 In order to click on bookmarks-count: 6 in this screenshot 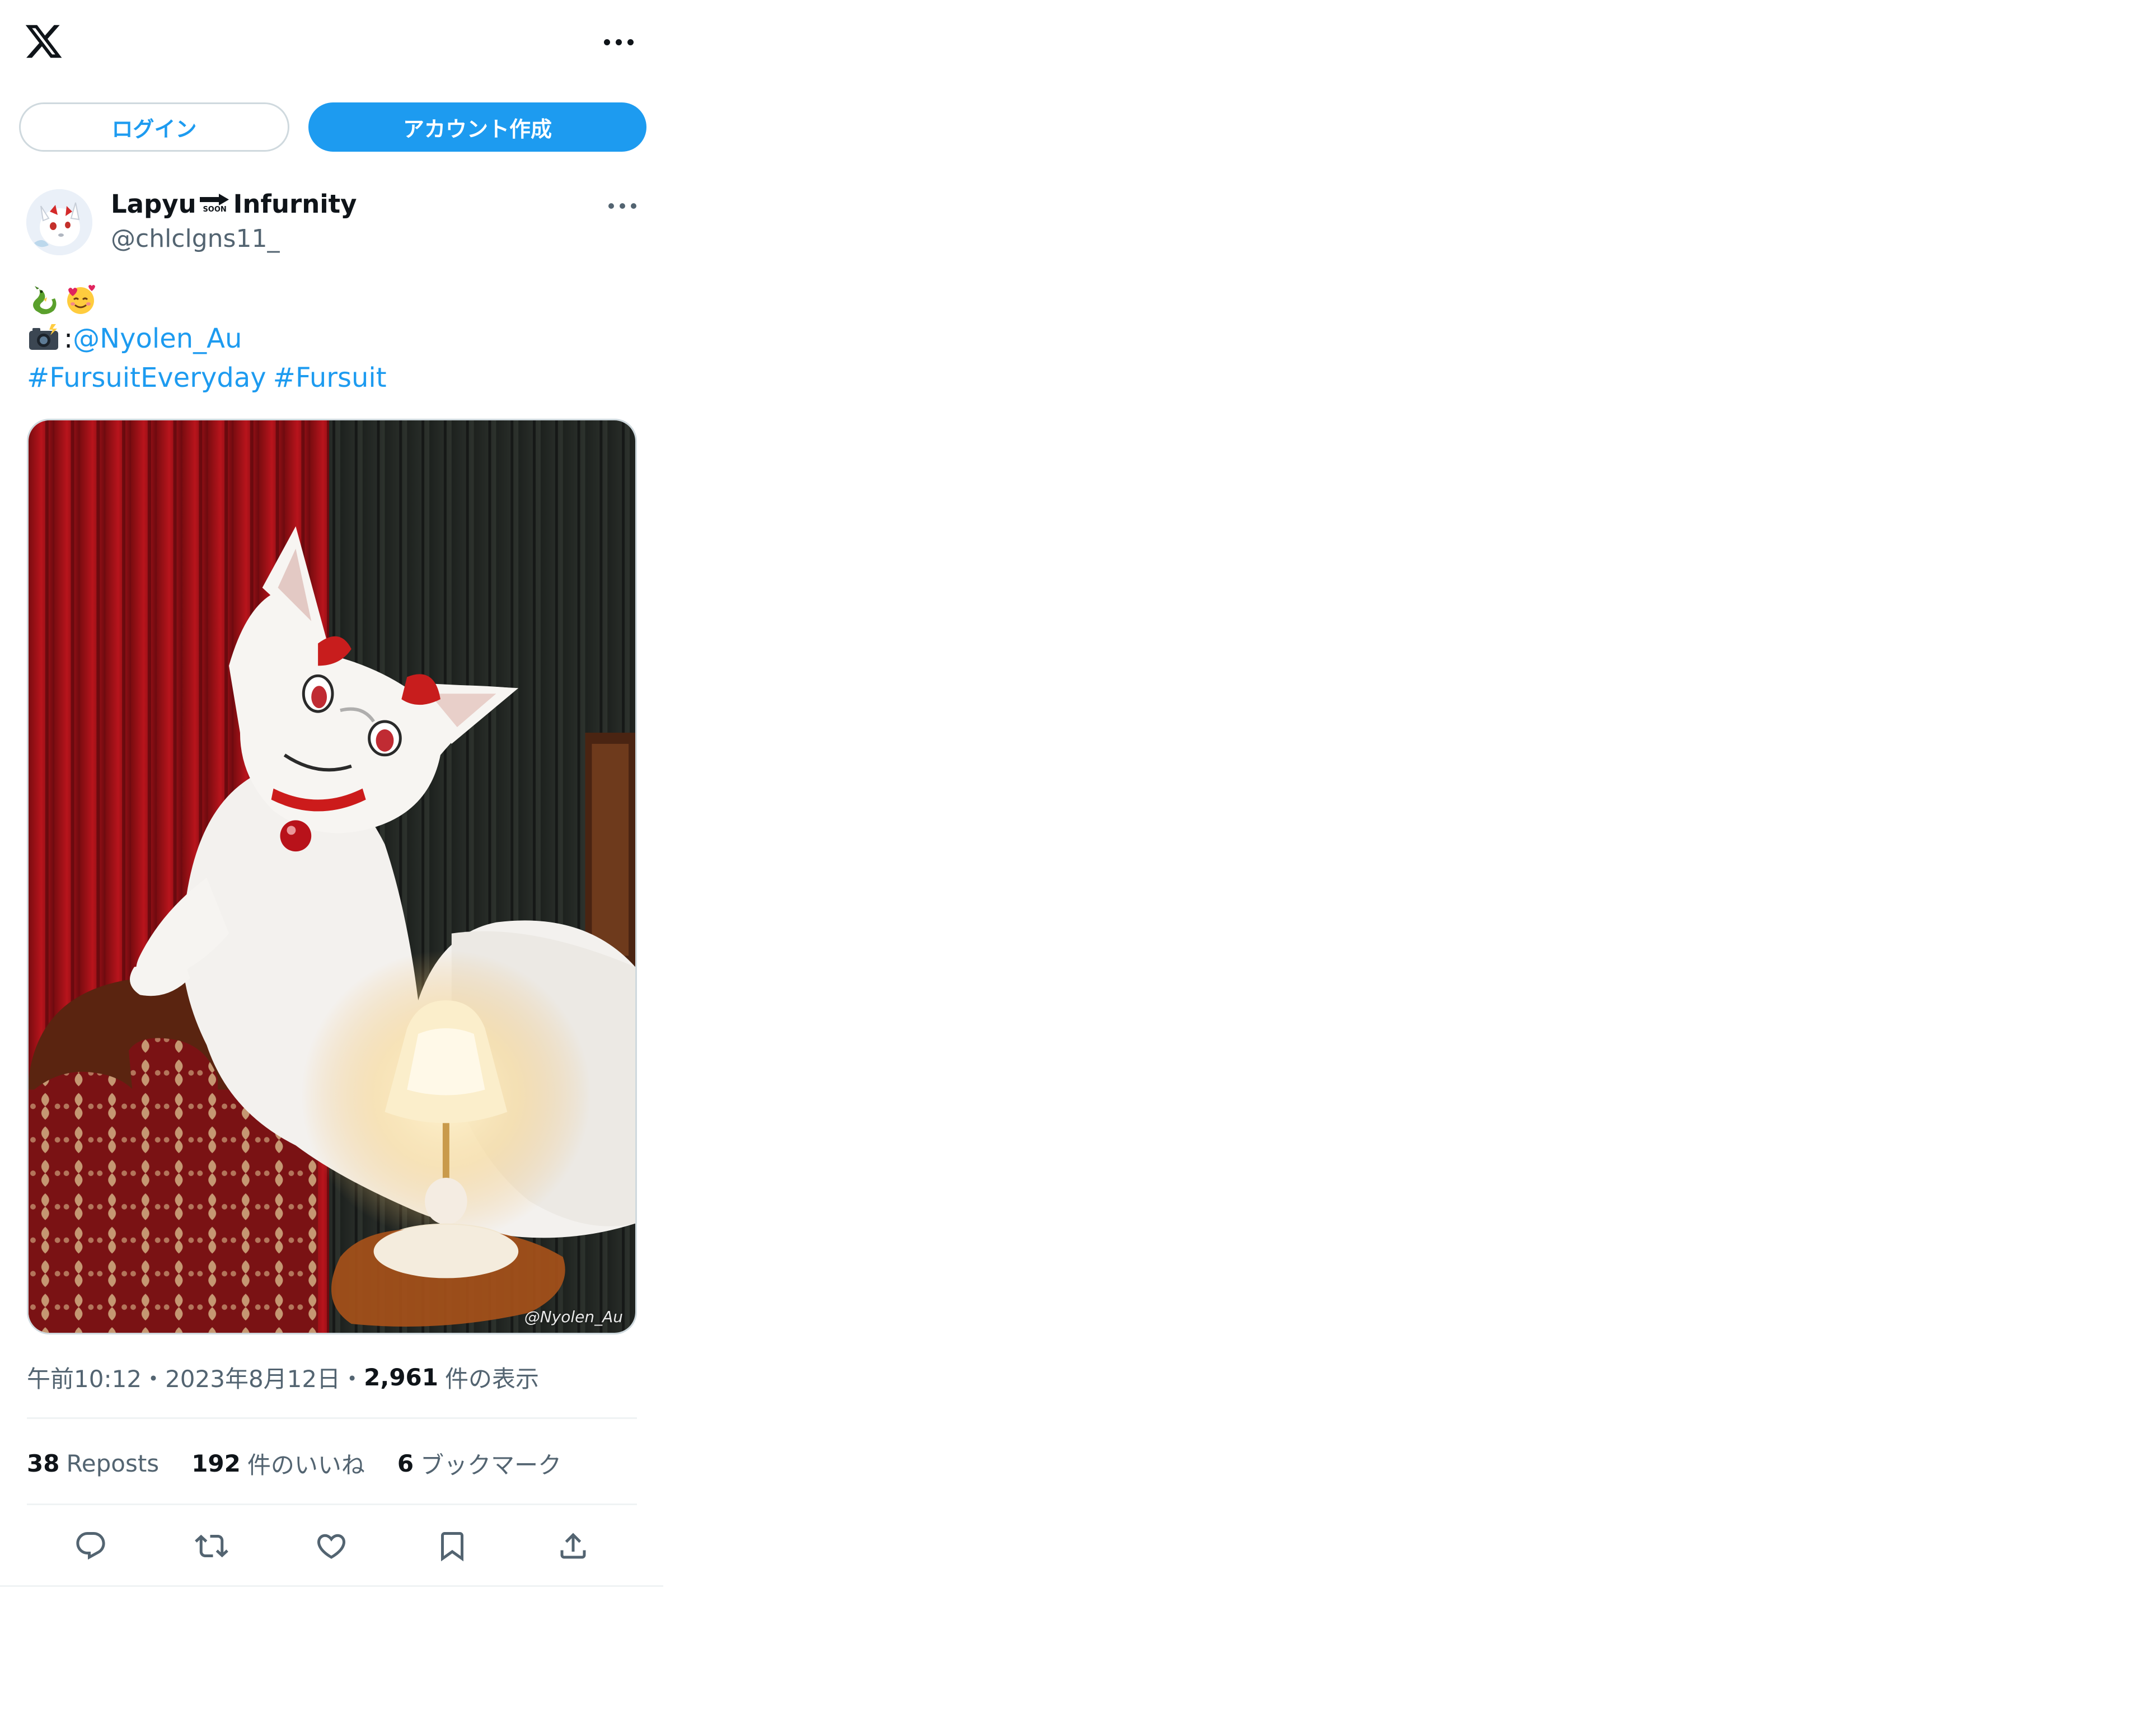, I will do `click(405, 1463)`.